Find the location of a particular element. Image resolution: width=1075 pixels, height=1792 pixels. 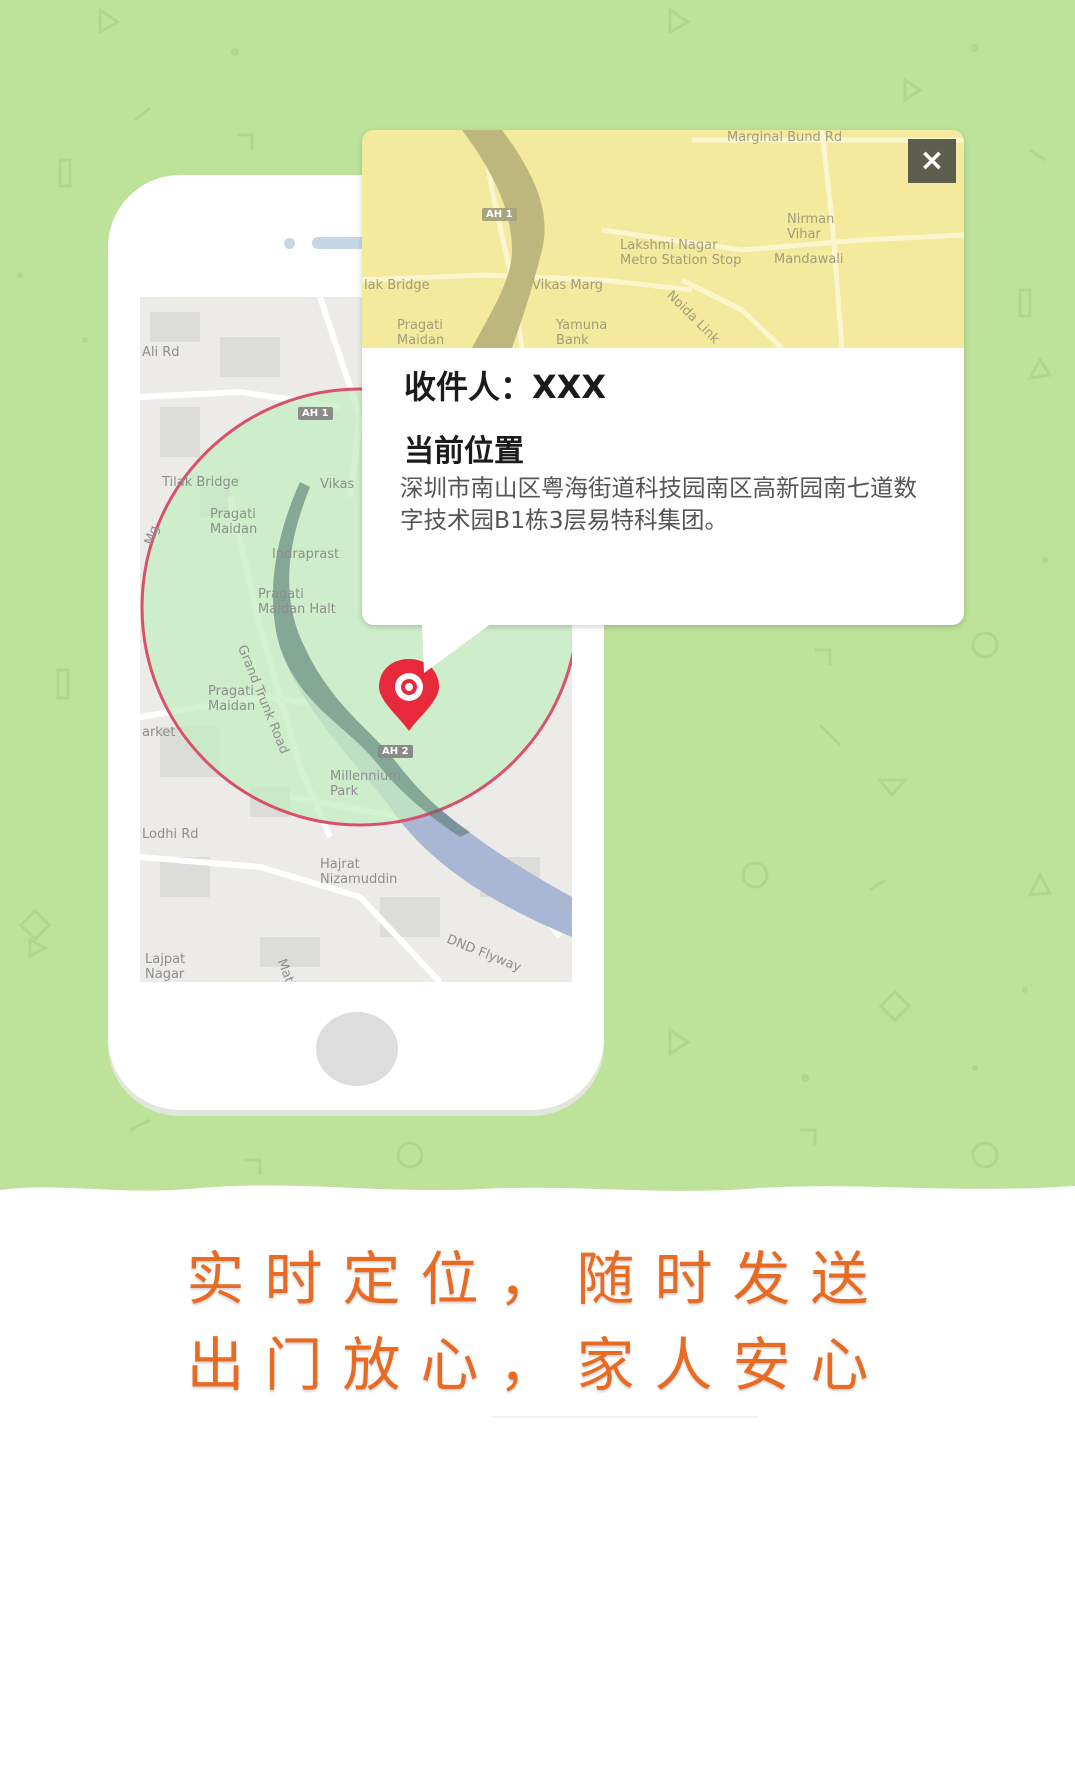

phone-home-button is located at coordinates (357, 1049).